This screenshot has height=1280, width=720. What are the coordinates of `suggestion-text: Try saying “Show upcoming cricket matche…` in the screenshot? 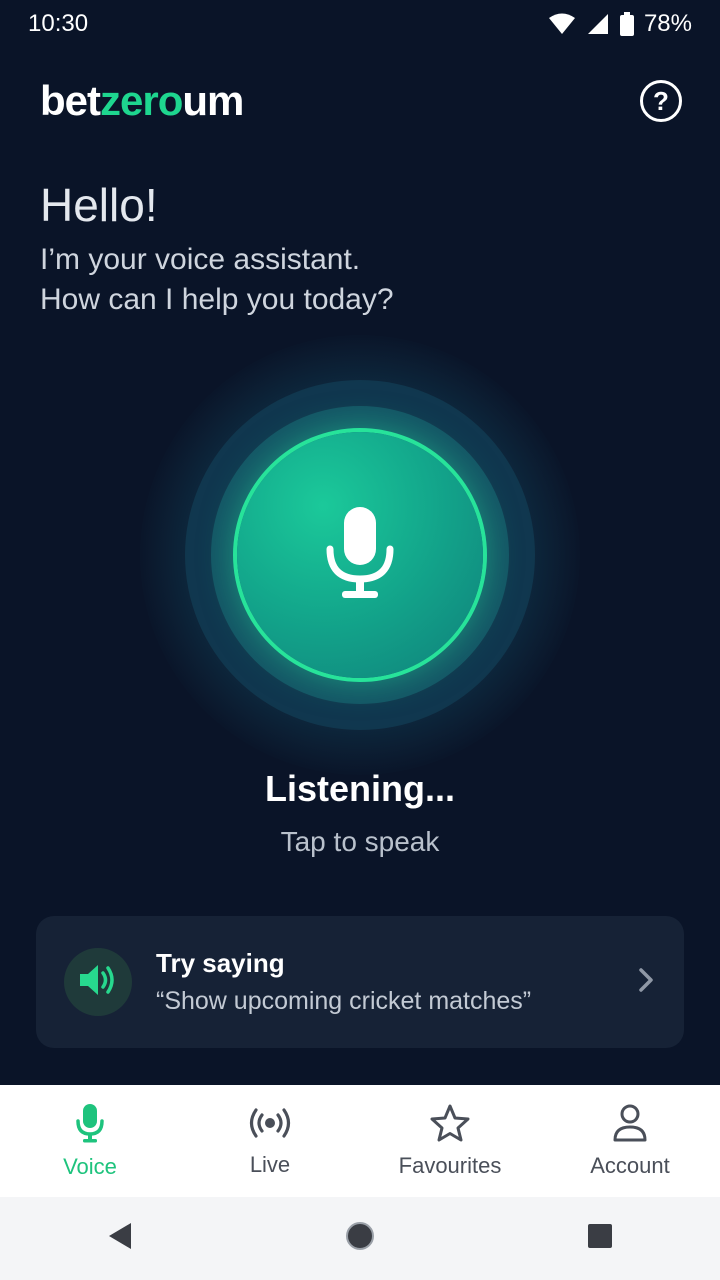 It's located at (396, 982).